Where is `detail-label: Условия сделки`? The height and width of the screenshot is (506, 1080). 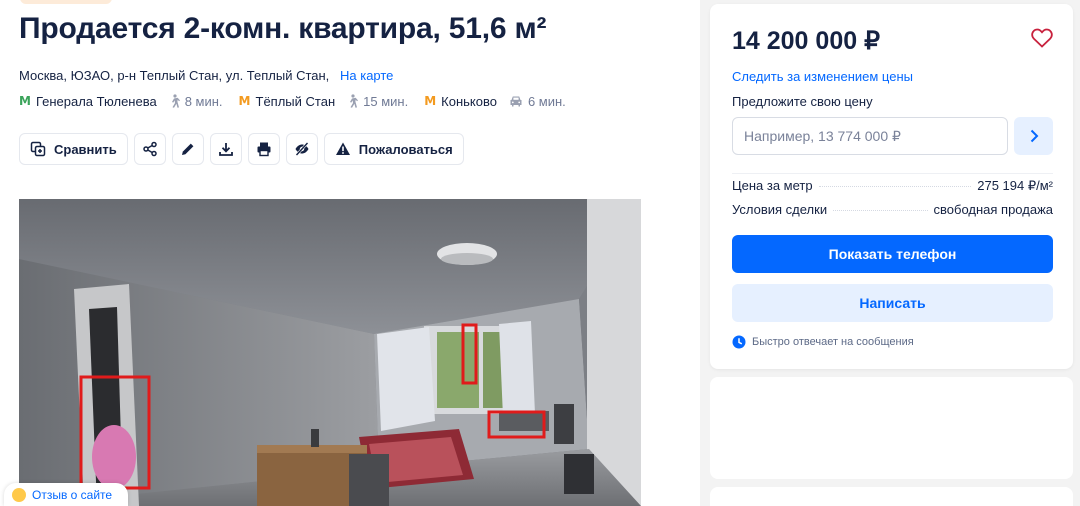
detail-label: Условия сделки is located at coordinates (780, 209).